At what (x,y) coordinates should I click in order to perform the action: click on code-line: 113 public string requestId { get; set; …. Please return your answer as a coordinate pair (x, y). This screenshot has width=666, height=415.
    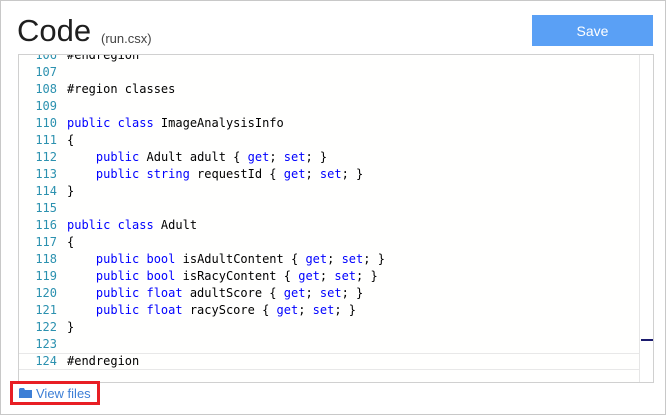
    Looking at the image, I should click on (329, 174).